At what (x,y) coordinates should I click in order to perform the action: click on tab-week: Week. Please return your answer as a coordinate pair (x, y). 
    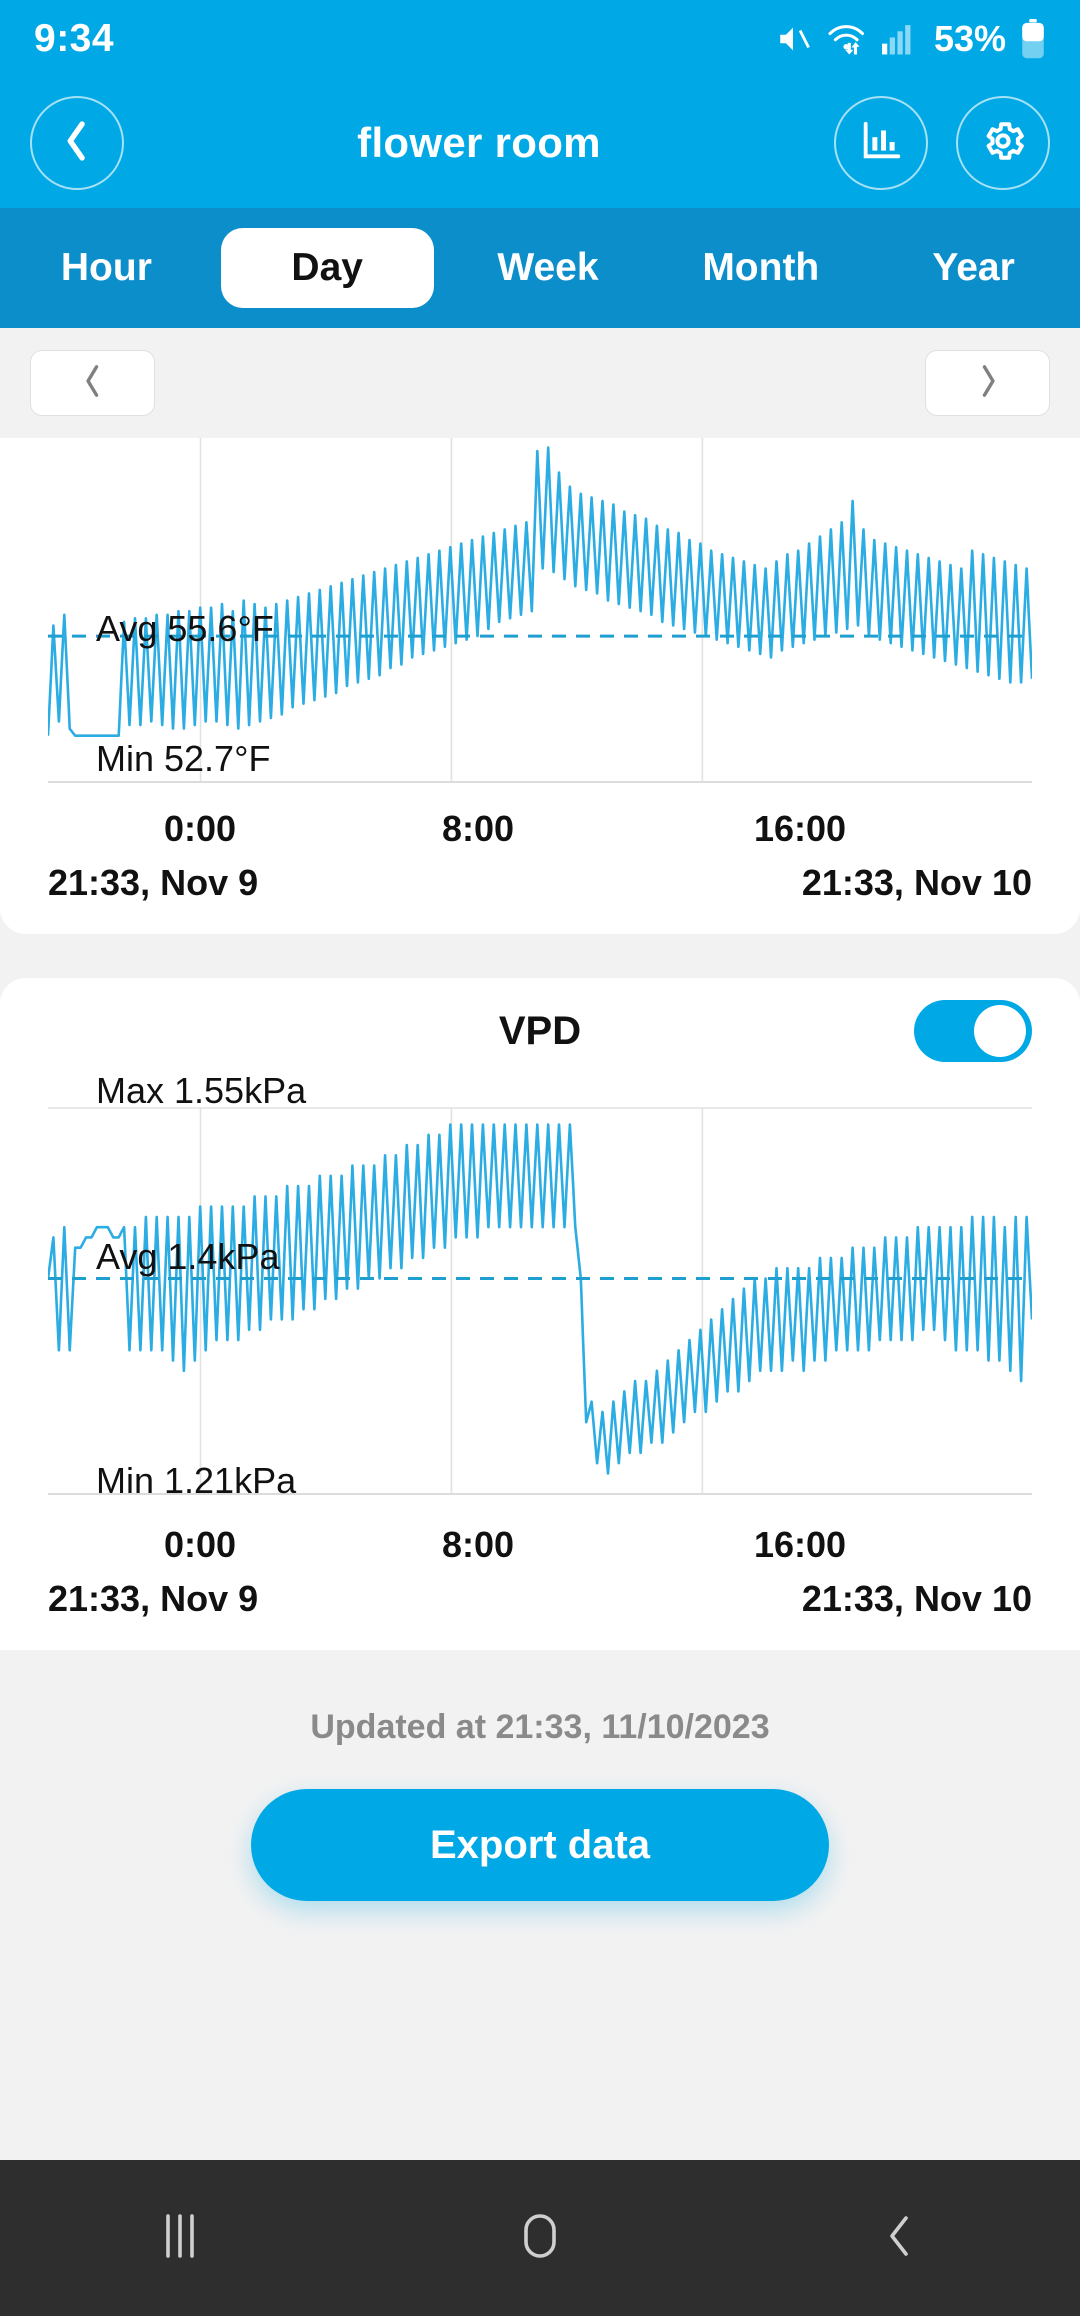
    Looking at the image, I should click on (548, 268).